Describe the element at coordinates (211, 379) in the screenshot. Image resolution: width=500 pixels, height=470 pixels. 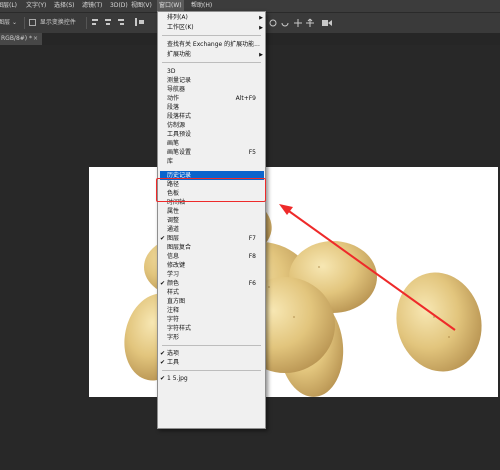
I see `menu-item-open-document: ✔ 1 5.jpg` at that location.